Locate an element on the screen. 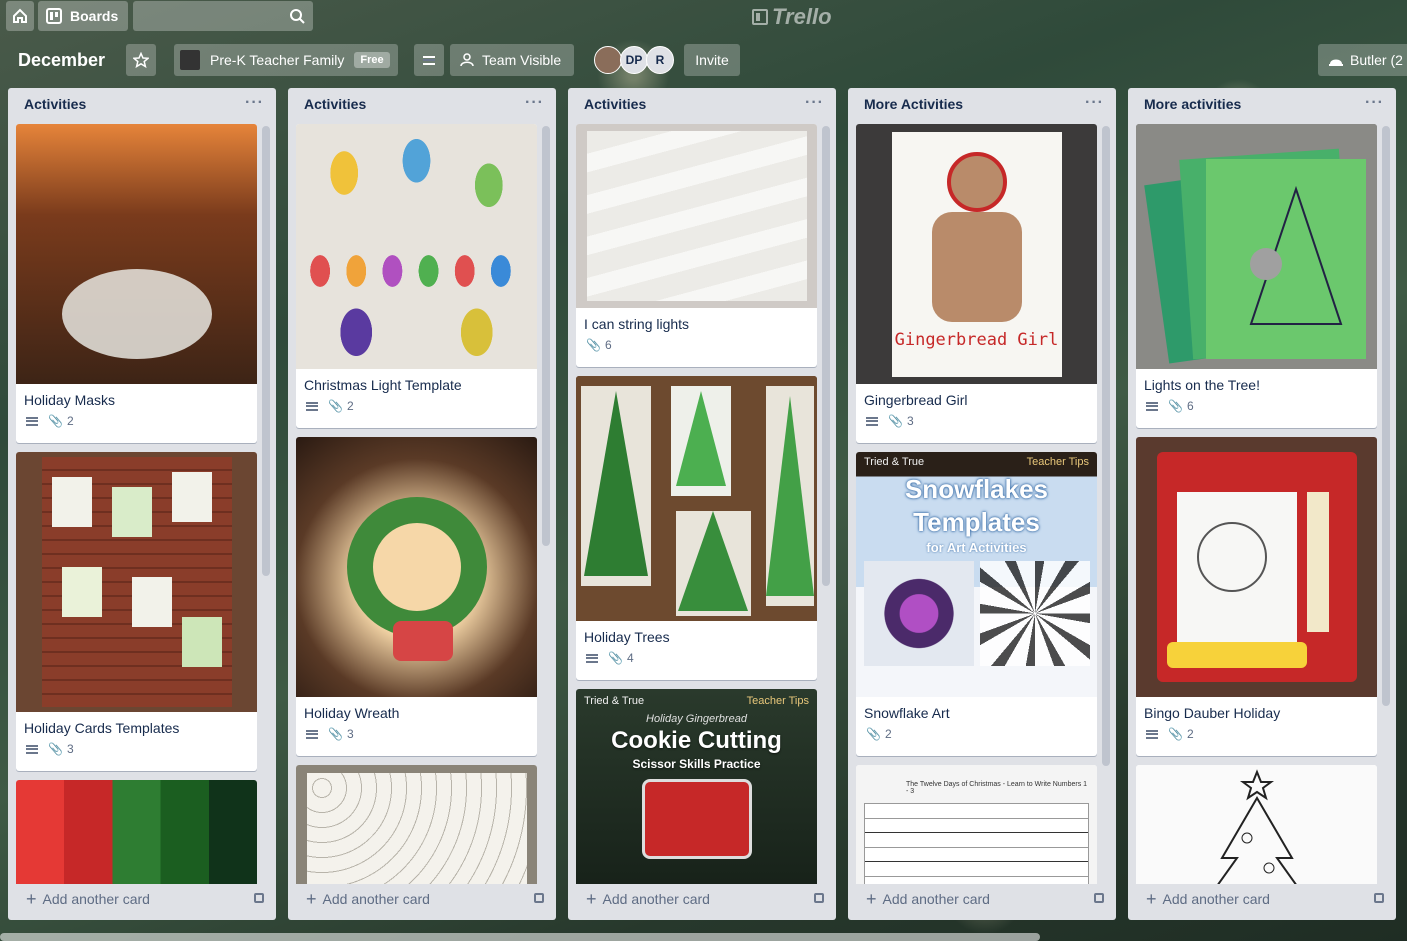  cover-heading: Snowflakes is located at coordinates (976, 489).